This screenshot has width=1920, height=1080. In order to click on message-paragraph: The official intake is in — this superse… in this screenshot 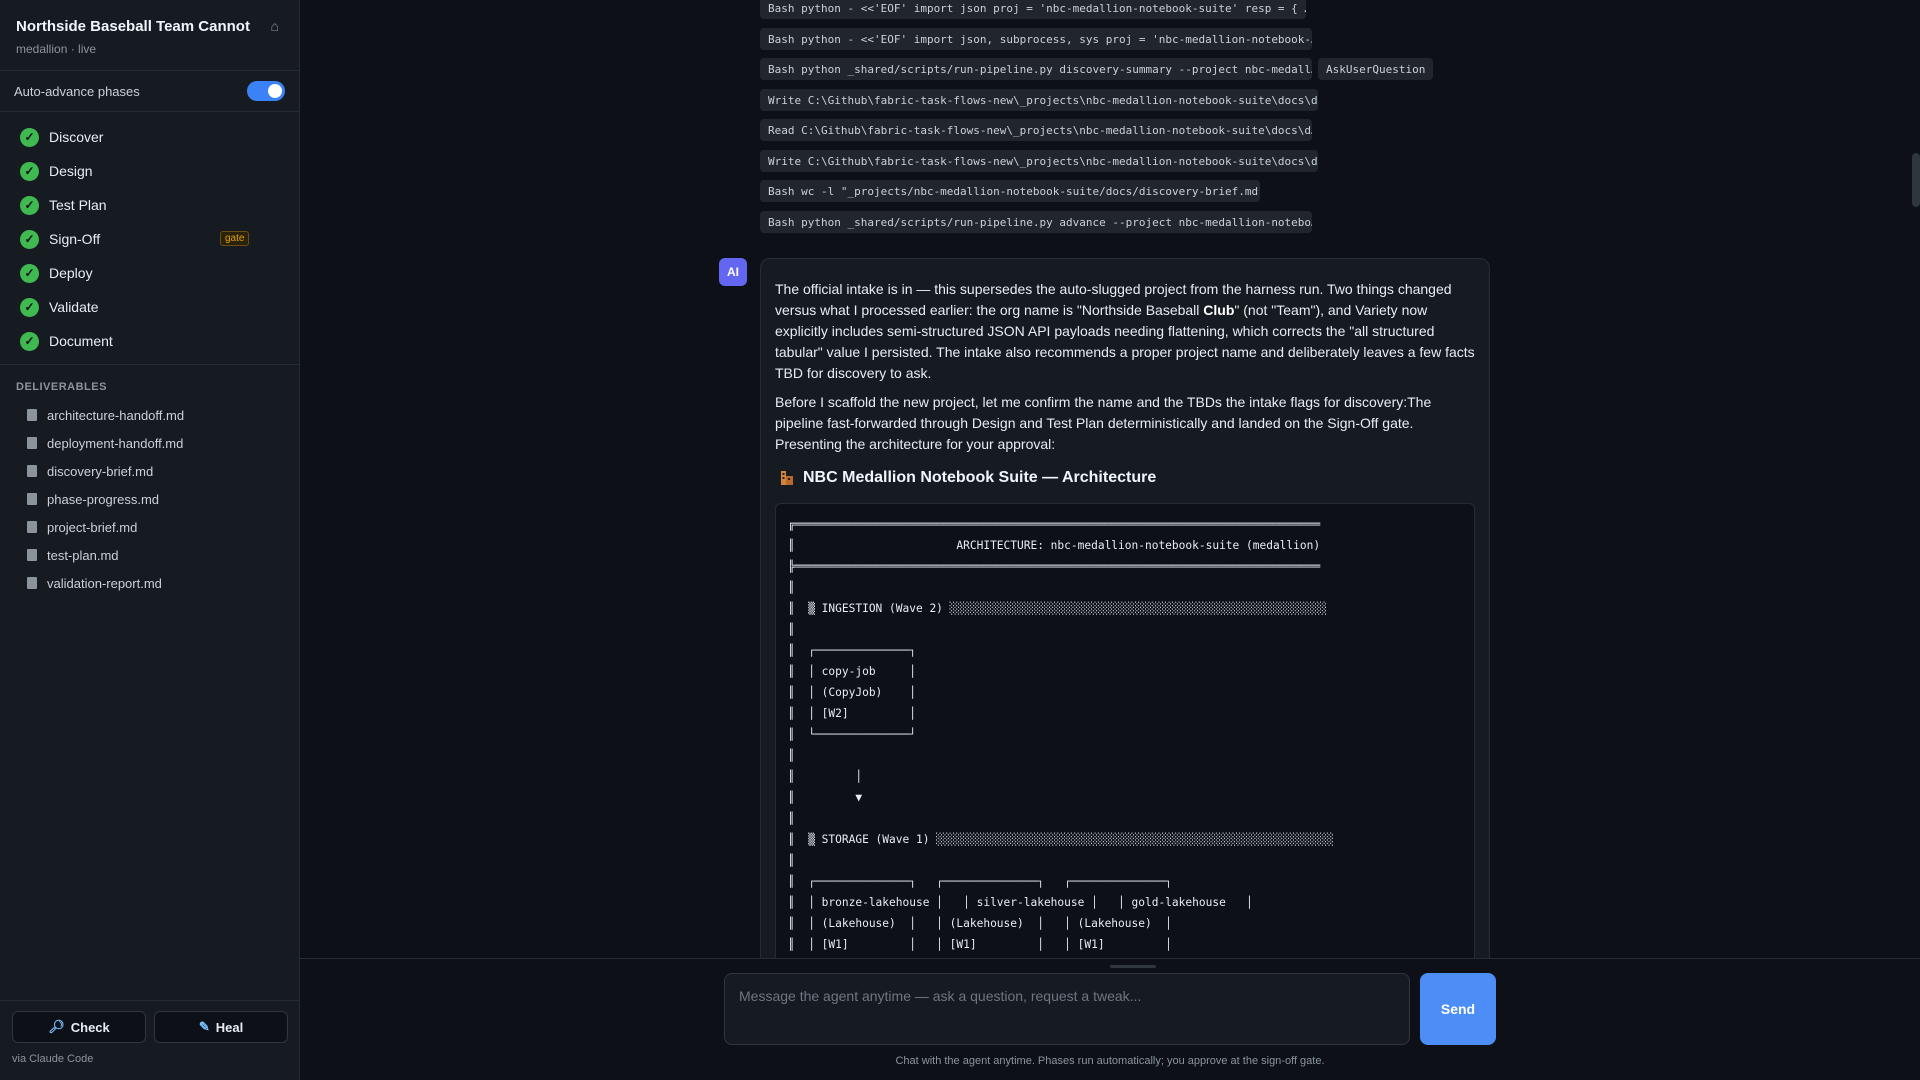, I will do `click(1125, 331)`.